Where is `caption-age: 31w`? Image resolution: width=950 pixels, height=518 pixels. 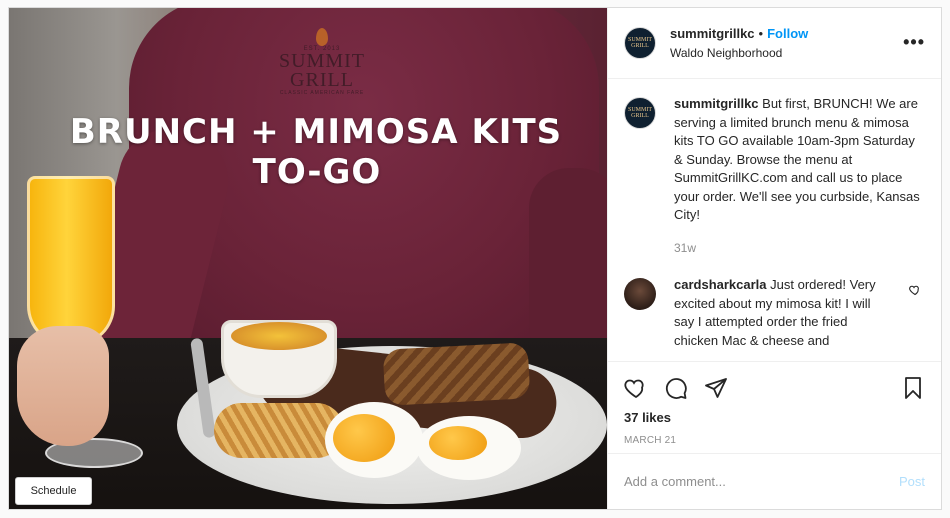
caption-age: 31w is located at coordinates (799, 248).